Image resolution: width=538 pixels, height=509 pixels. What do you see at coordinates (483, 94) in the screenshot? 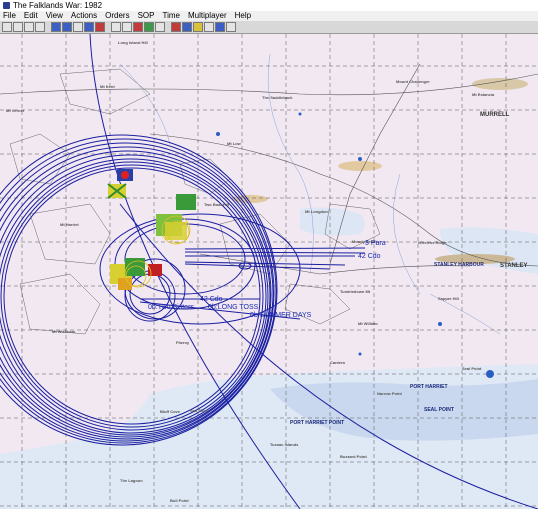
I see `place-label: Mt Estancia` at bounding box center [483, 94].